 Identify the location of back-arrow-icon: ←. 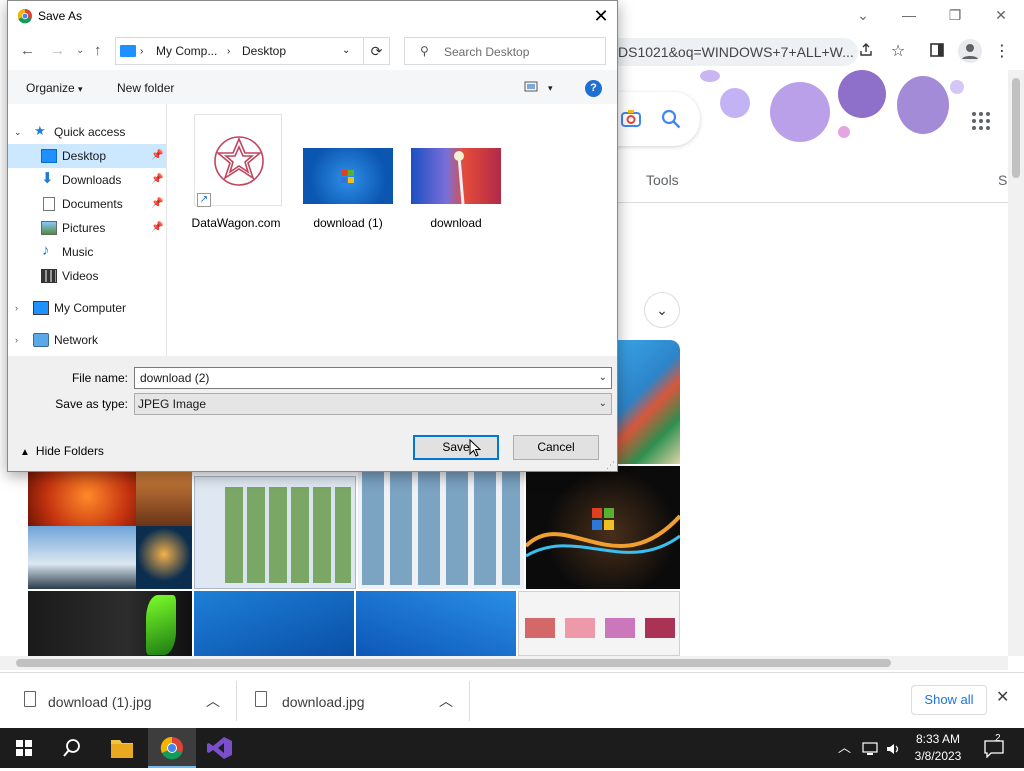
(27, 50).